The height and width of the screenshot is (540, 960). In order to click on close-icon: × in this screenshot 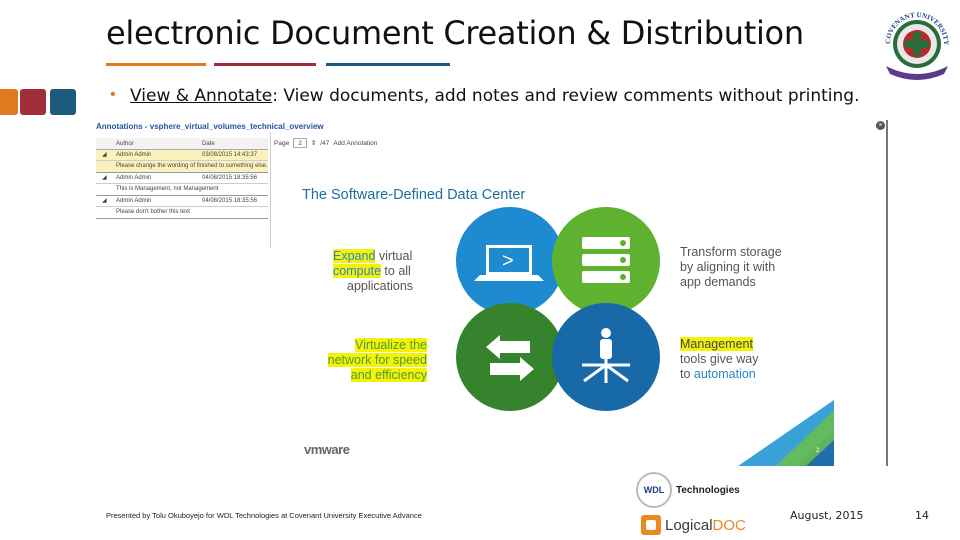, I will do `click(880, 125)`.